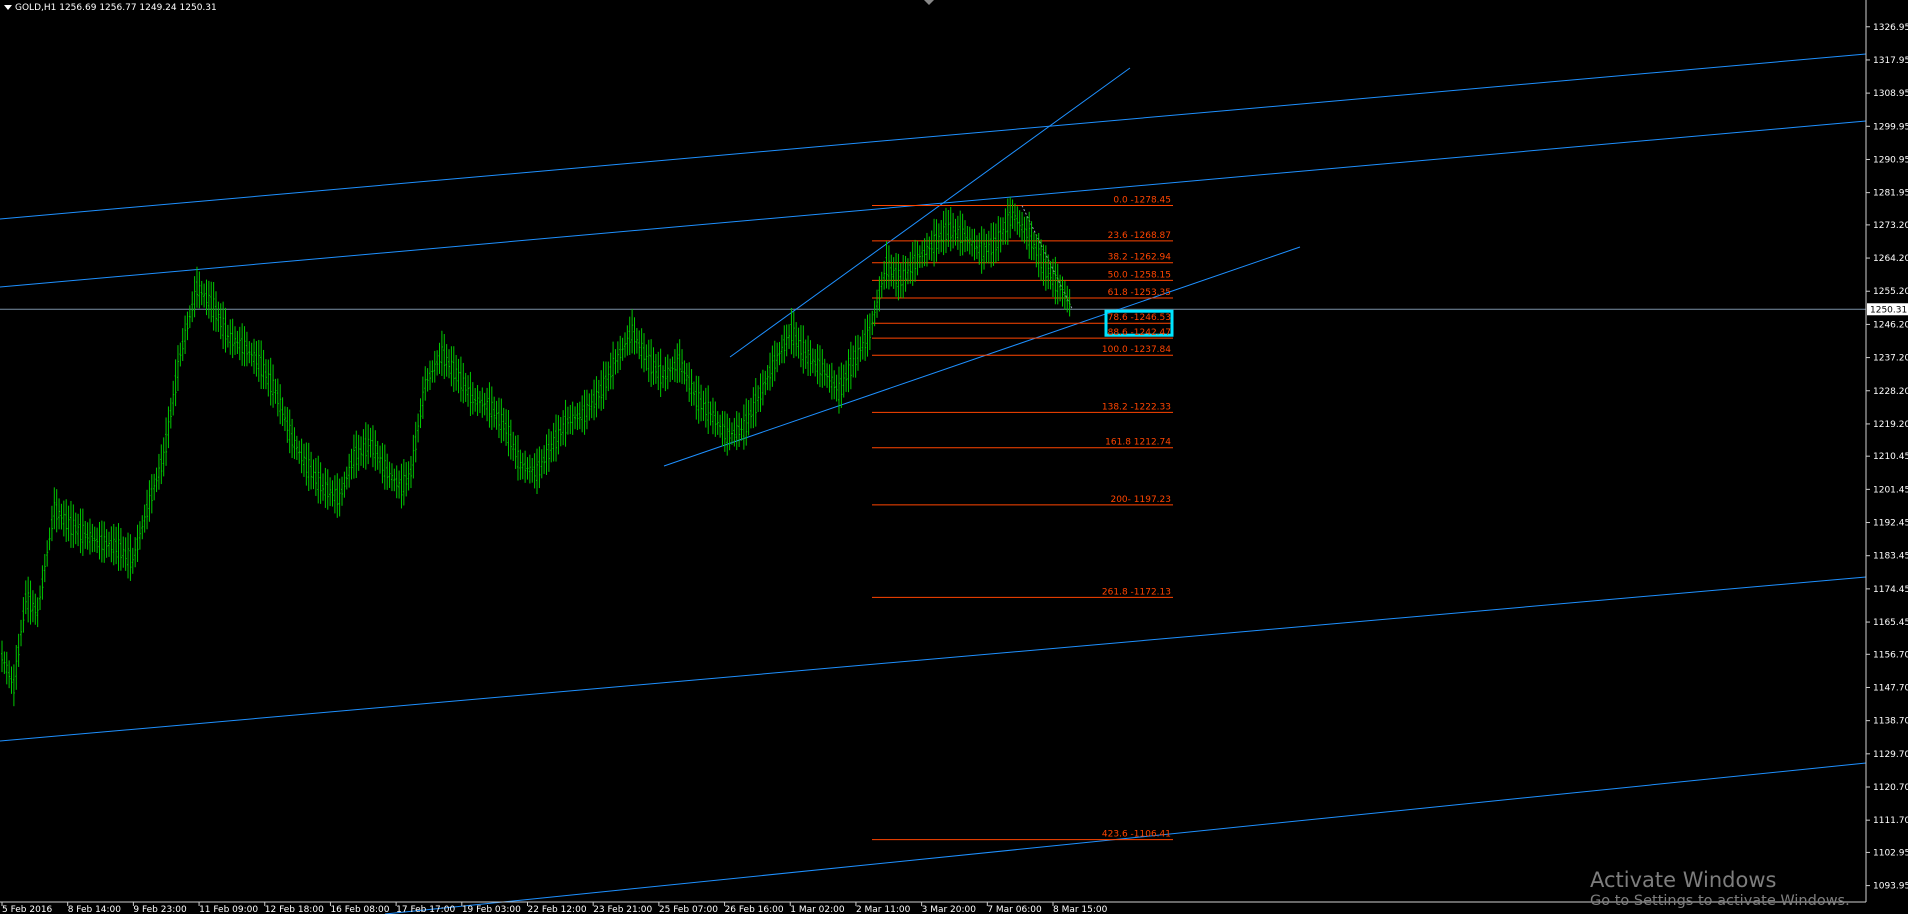  I want to click on current-price-label: 1250.31, so click(1888, 310).